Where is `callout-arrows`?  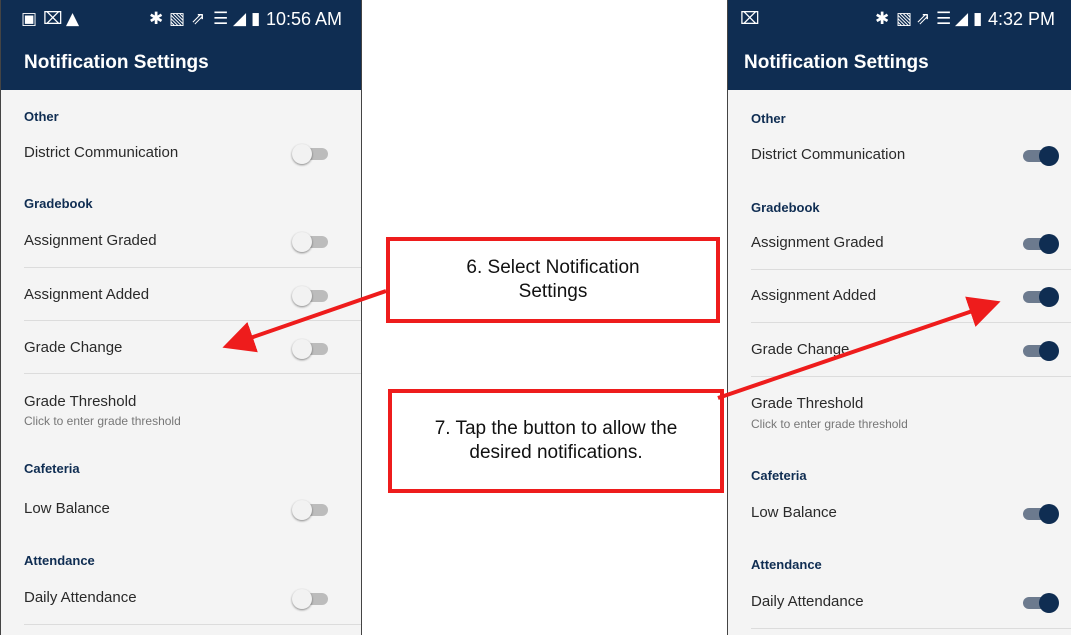
callout-arrows is located at coordinates (611, 344).